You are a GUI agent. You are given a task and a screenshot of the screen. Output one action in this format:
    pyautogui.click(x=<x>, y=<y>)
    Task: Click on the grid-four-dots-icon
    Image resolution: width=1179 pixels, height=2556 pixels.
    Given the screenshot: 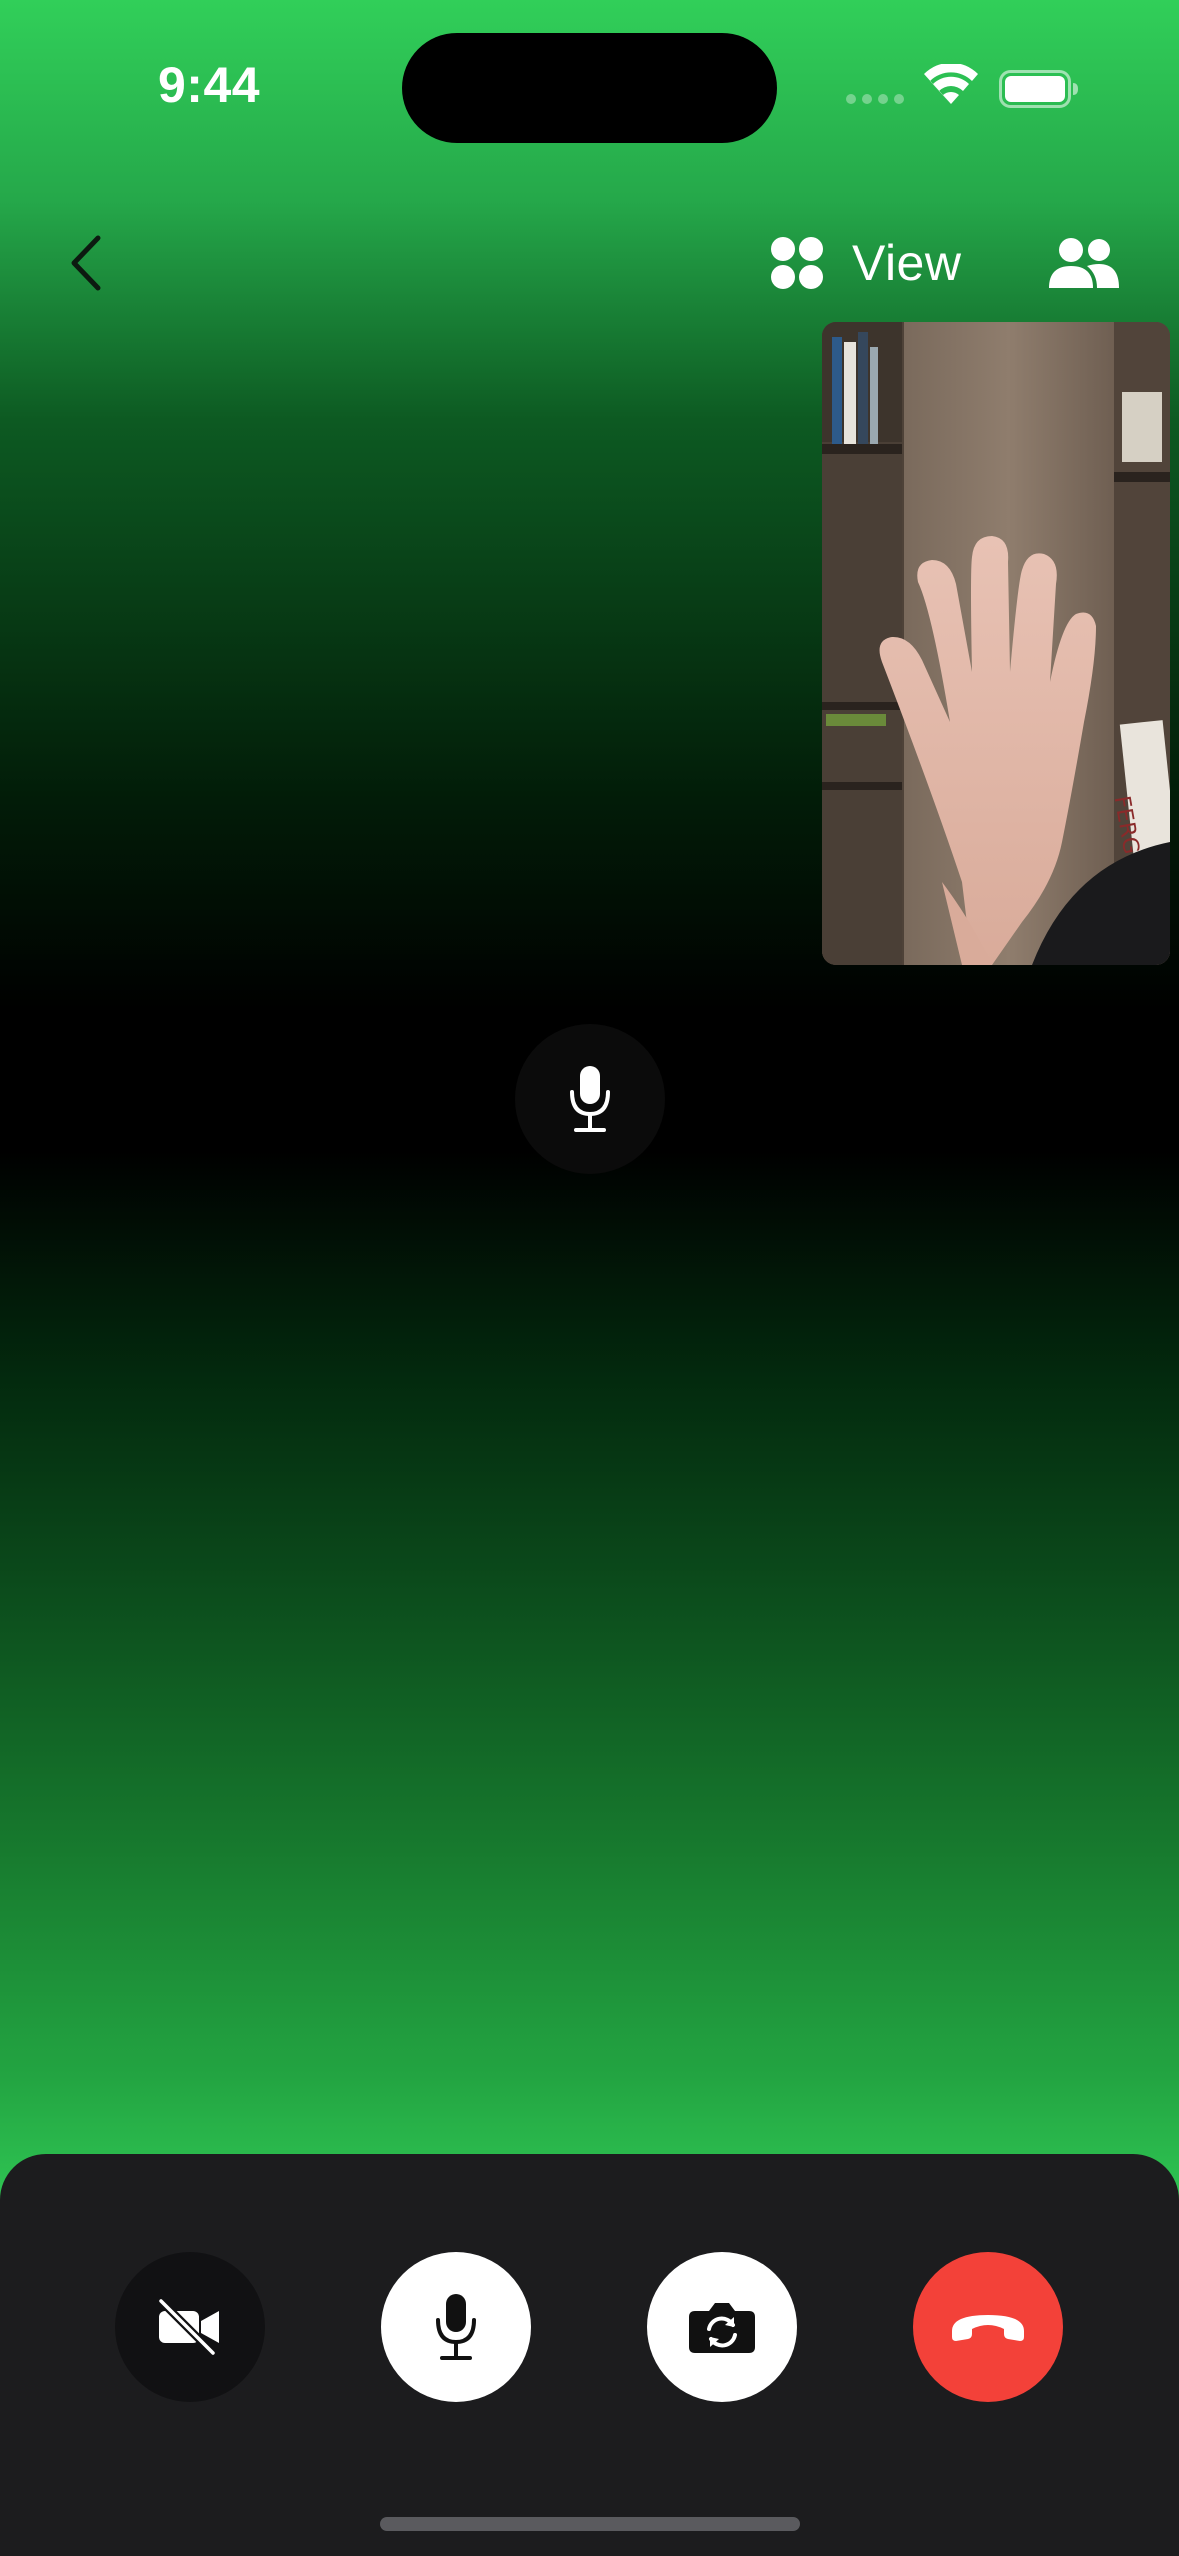 What is the action you would take?
    pyautogui.click(x=797, y=263)
    